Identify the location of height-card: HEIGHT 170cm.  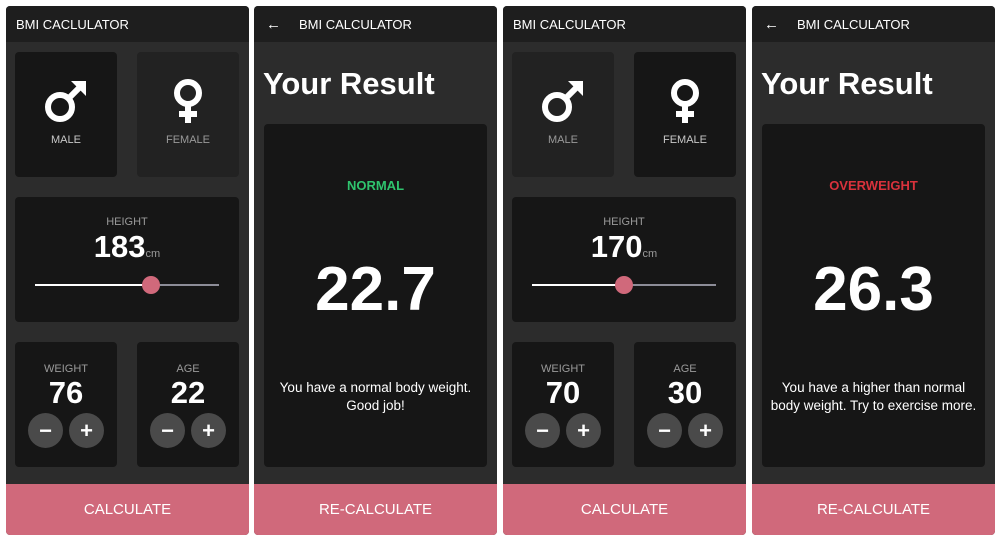
(624, 259).